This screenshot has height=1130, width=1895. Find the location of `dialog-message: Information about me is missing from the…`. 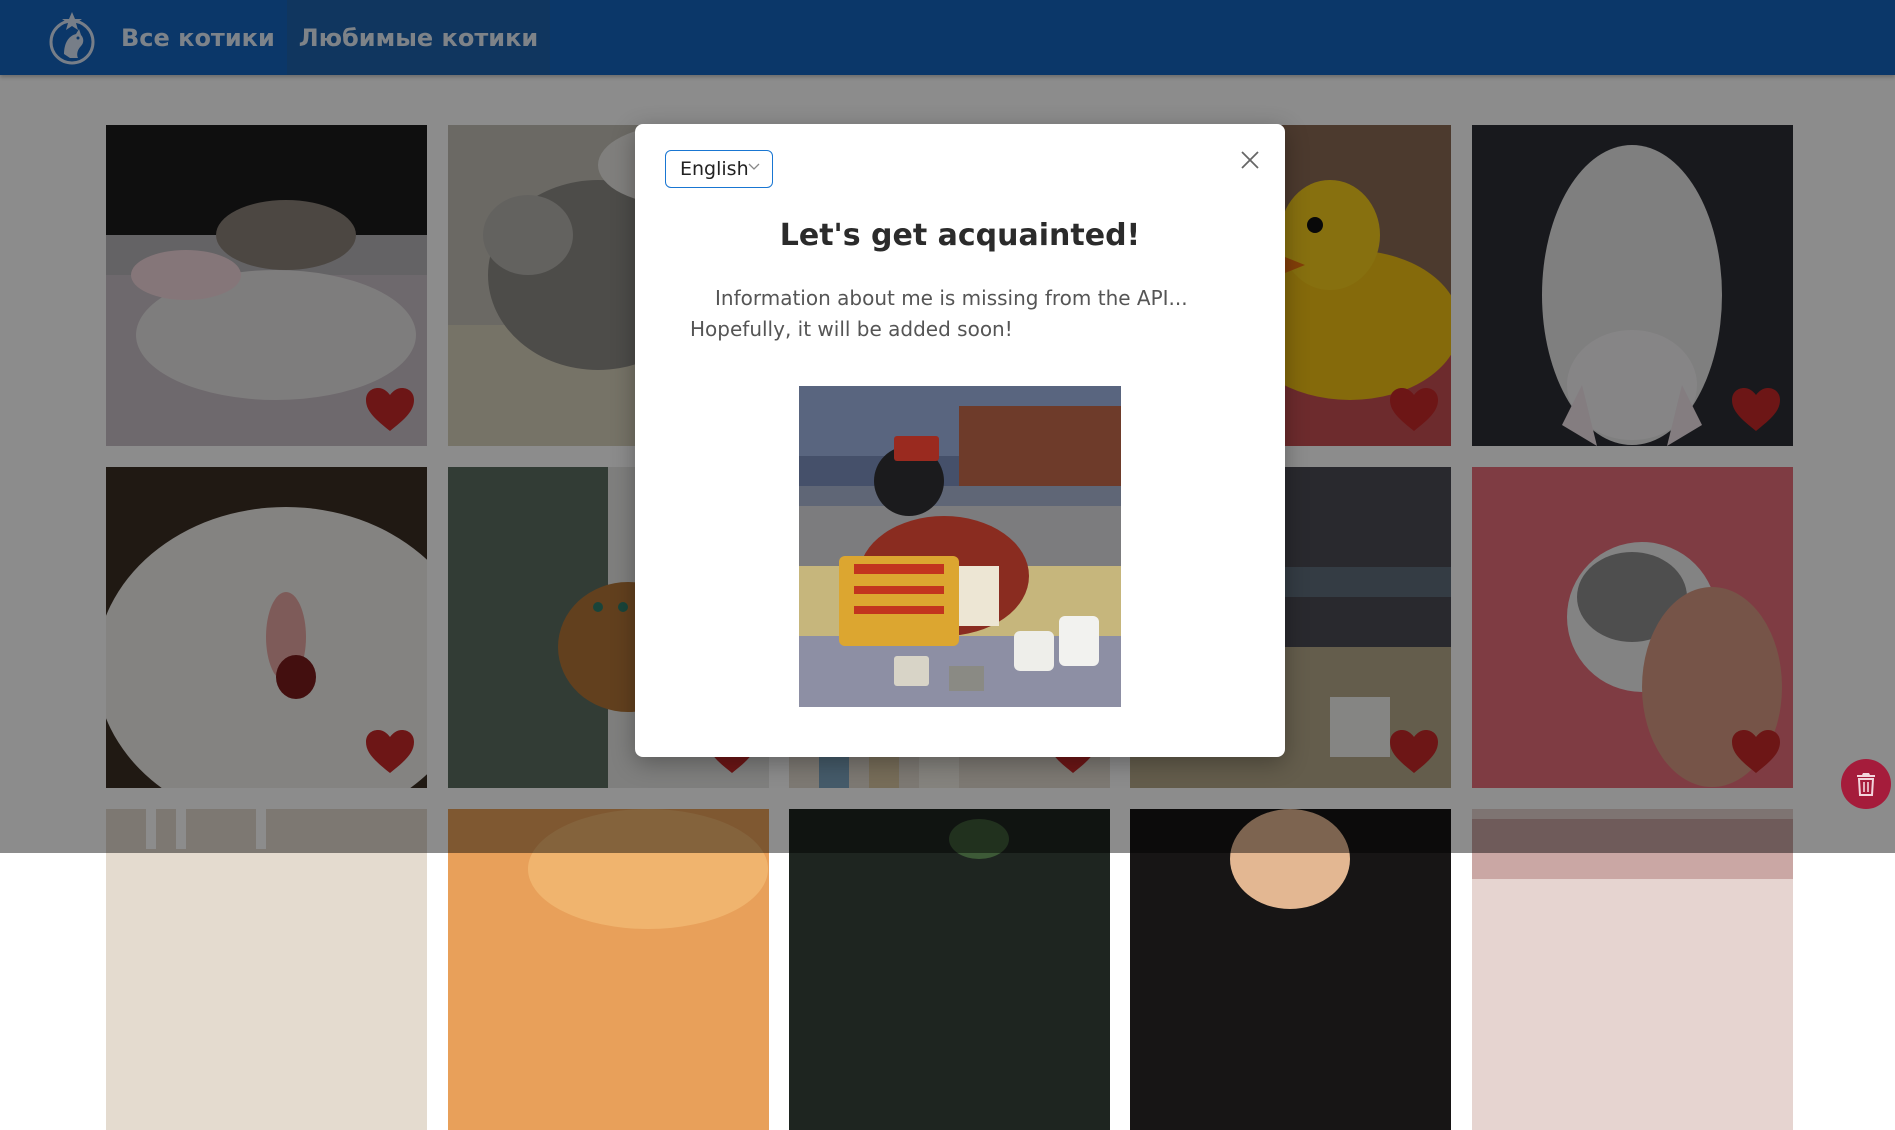

dialog-message: Information about me is missing from the… is located at coordinates (970, 314).